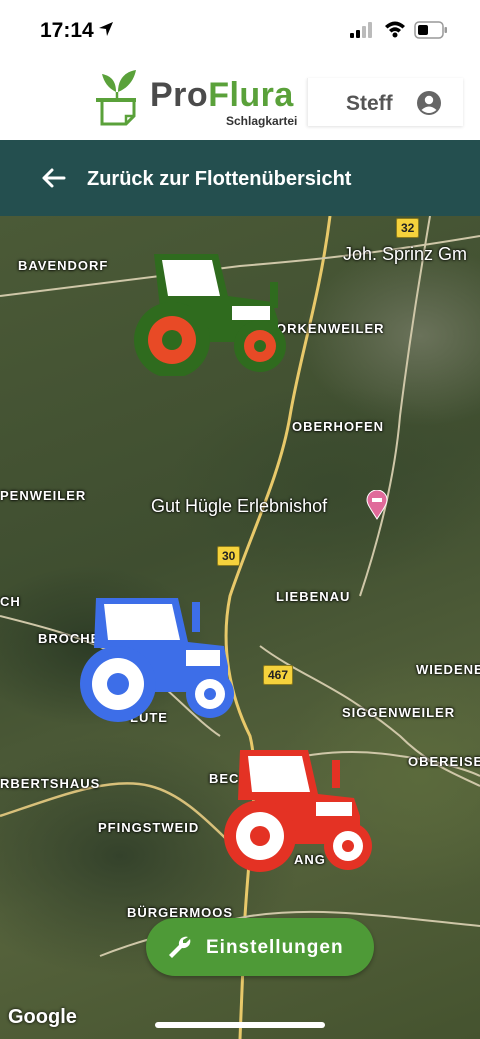  I want to click on map-place-label: RBERTSHAUS, so click(50, 783).